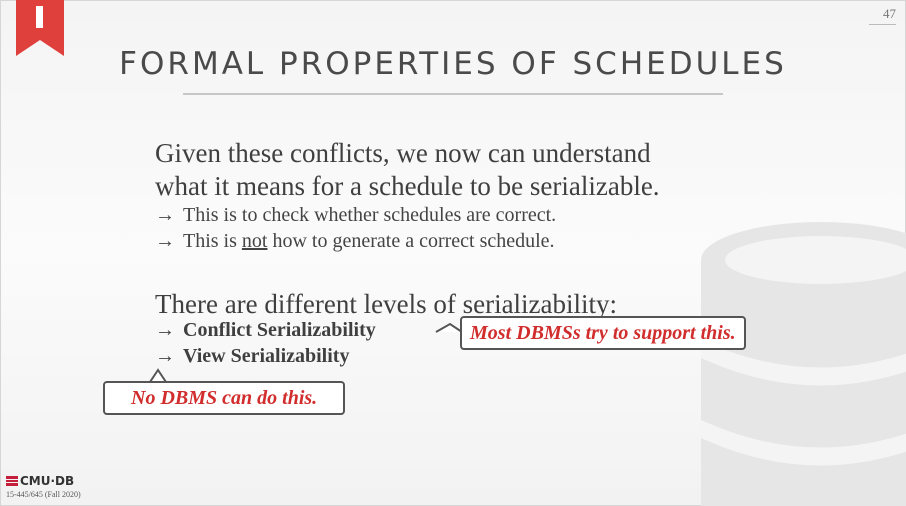  I want to click on slide-title: FORMAL PROPERTIES OF SCHEDULES, so click(453, 64).